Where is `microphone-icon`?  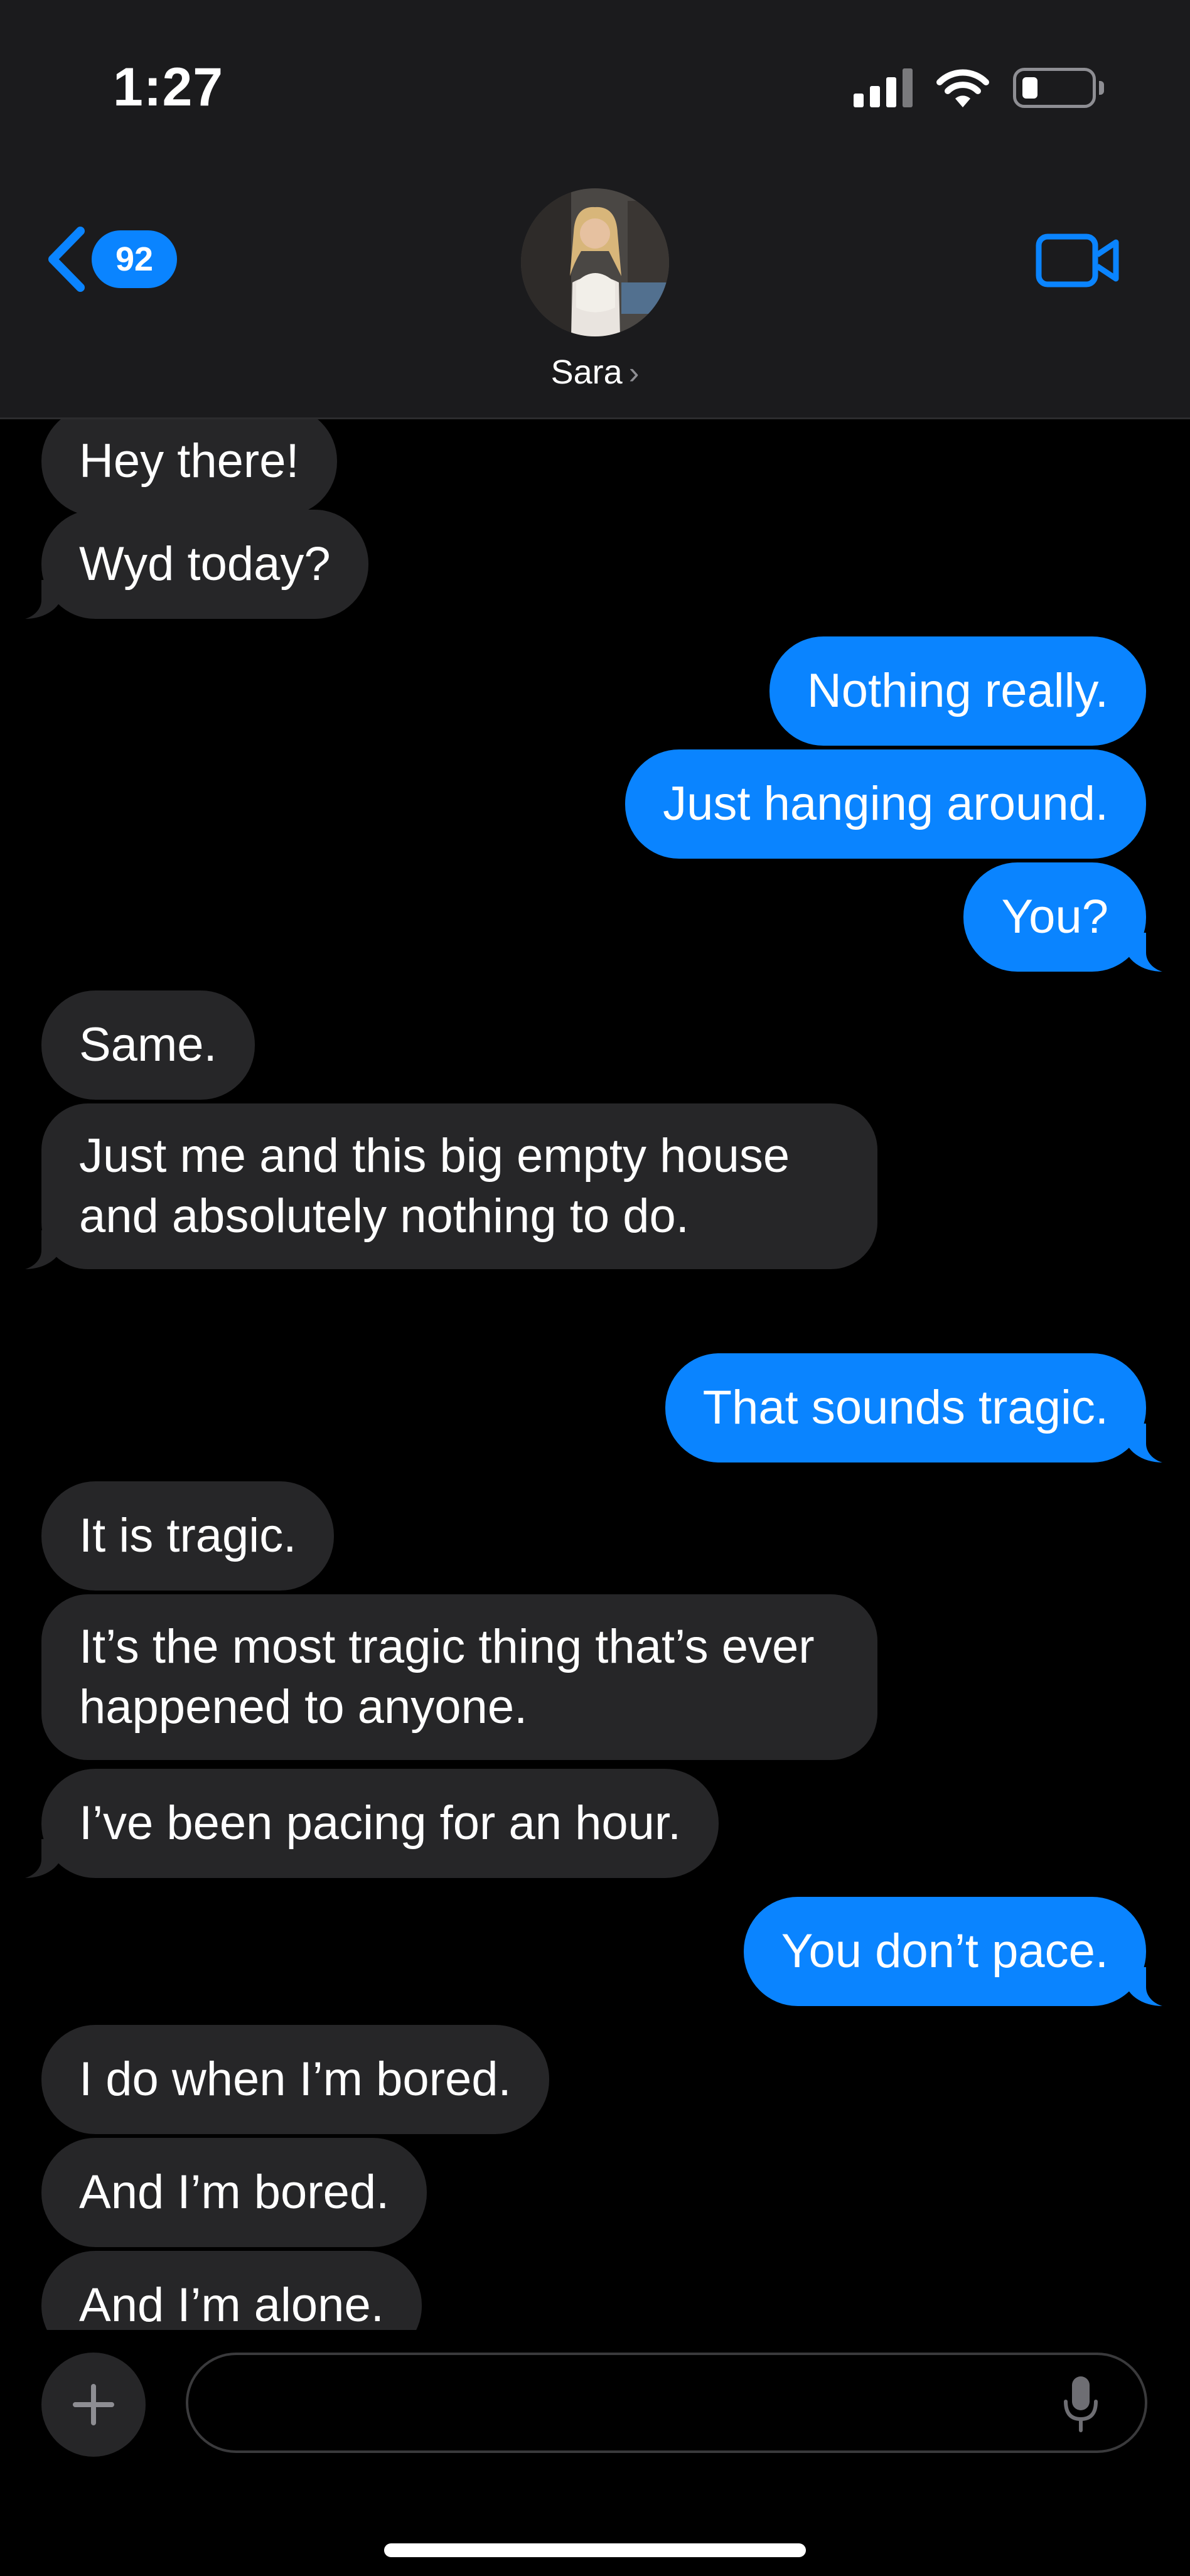 microphone-icon is located at coordinates (1081, 2404).